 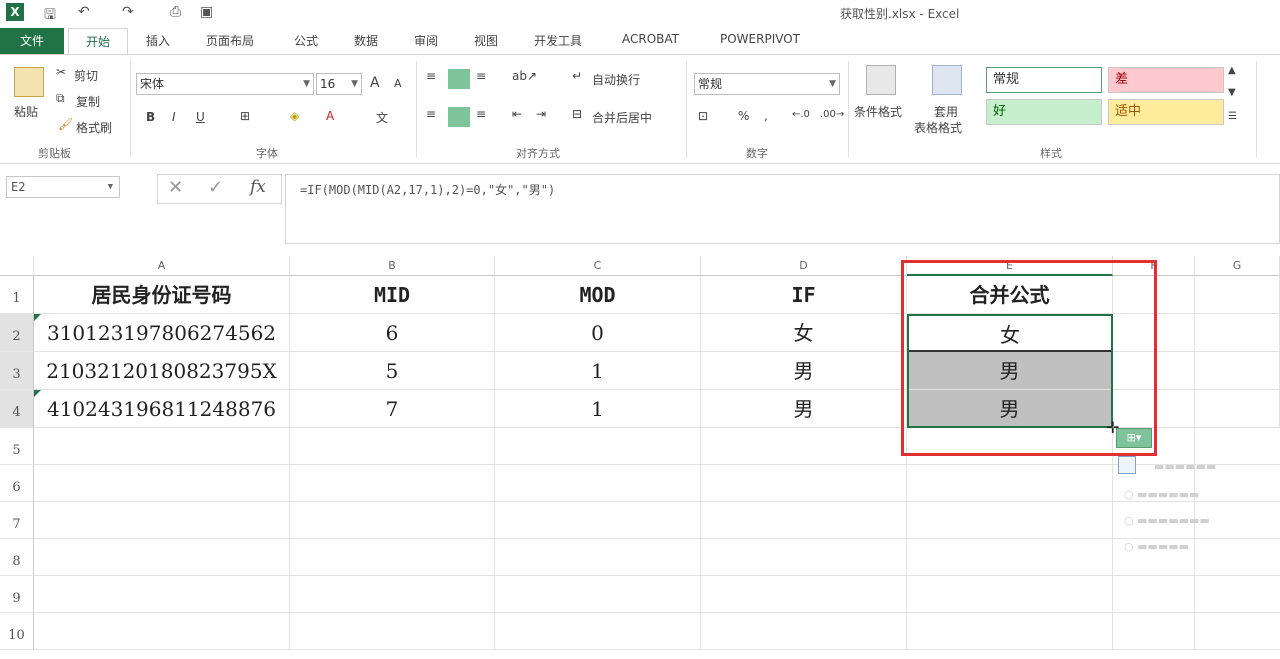 What do you see at coordinates (1166, 80) in the screenshot?
I see `style-bad: 差` at bounding box center [1166, 80].